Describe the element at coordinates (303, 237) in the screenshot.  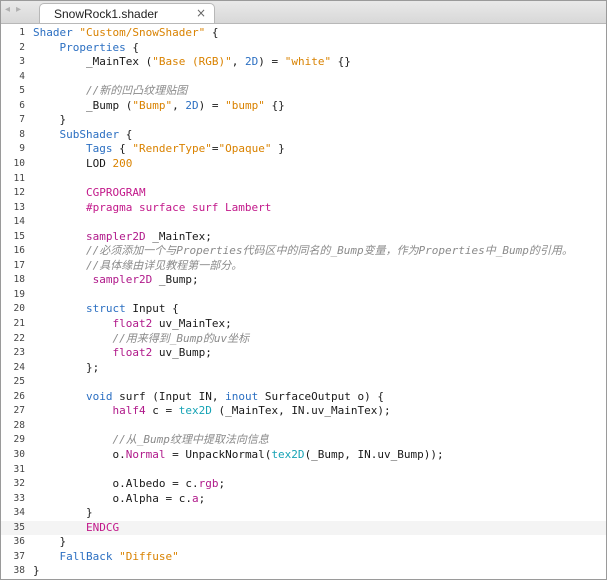
I see `code-line: 15 sampler2D _MainTex;` at that location.